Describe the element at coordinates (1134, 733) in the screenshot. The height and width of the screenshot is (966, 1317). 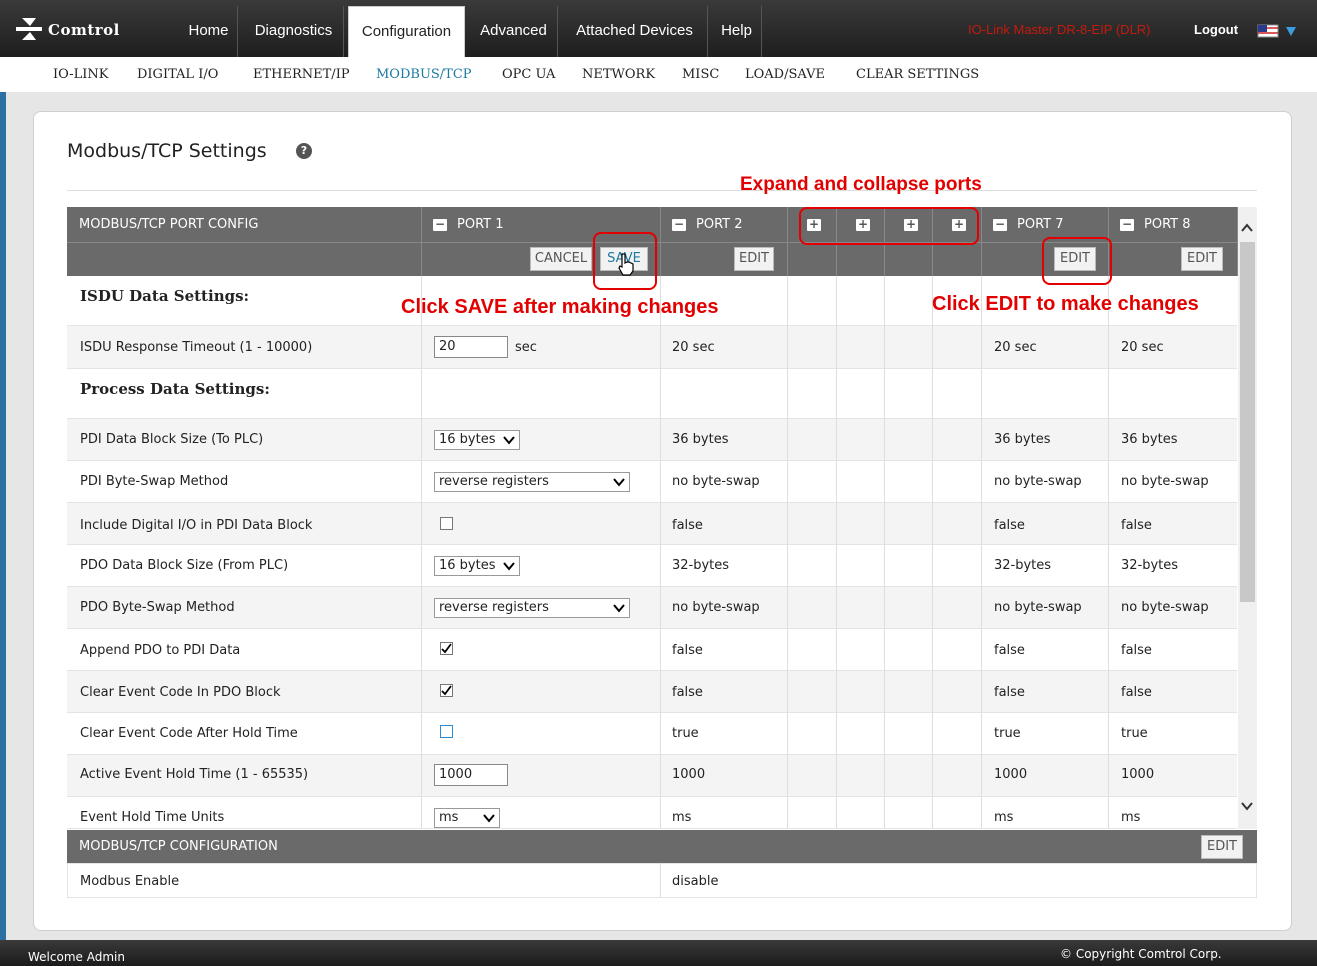
I see `port8-value: true` at that location.